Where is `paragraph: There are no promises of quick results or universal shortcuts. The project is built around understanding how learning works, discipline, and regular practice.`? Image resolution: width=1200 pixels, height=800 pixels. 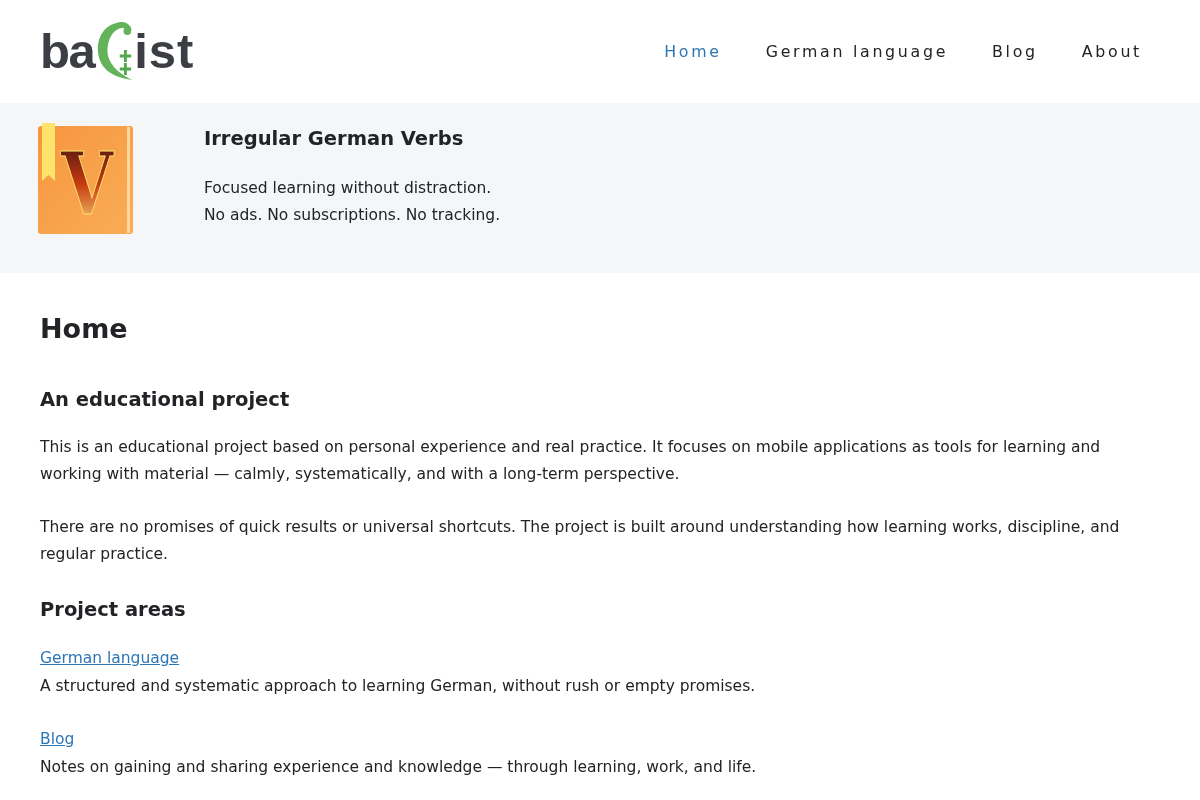
paragraph: There are no promises of quick results or universal shortcuts. The project is built around understanding how learning works, discipline, and regular practice. is located at coordinates (580, 541).